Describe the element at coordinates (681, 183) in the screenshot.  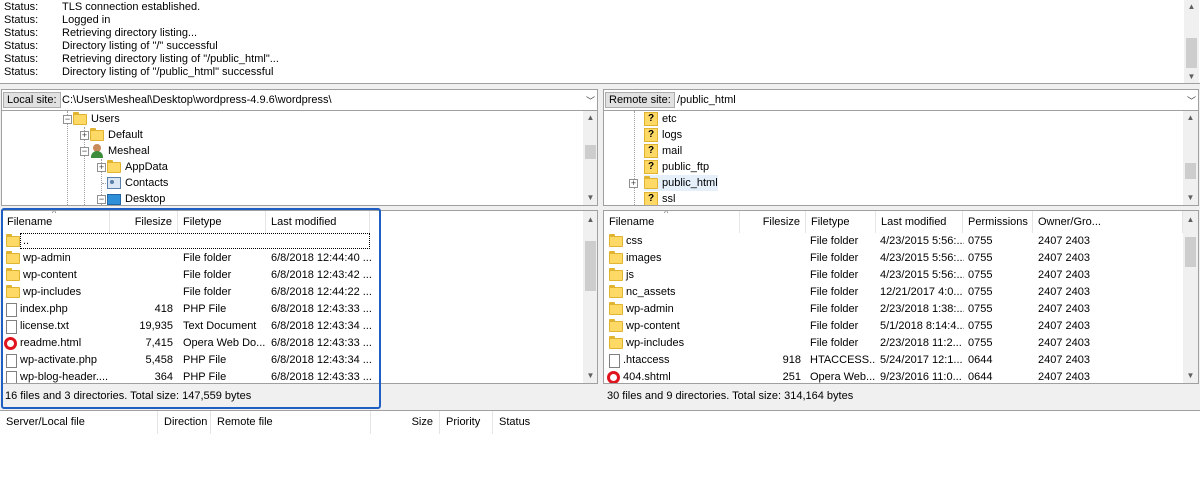
I see `tree-node-public-html: public_html` at that location.